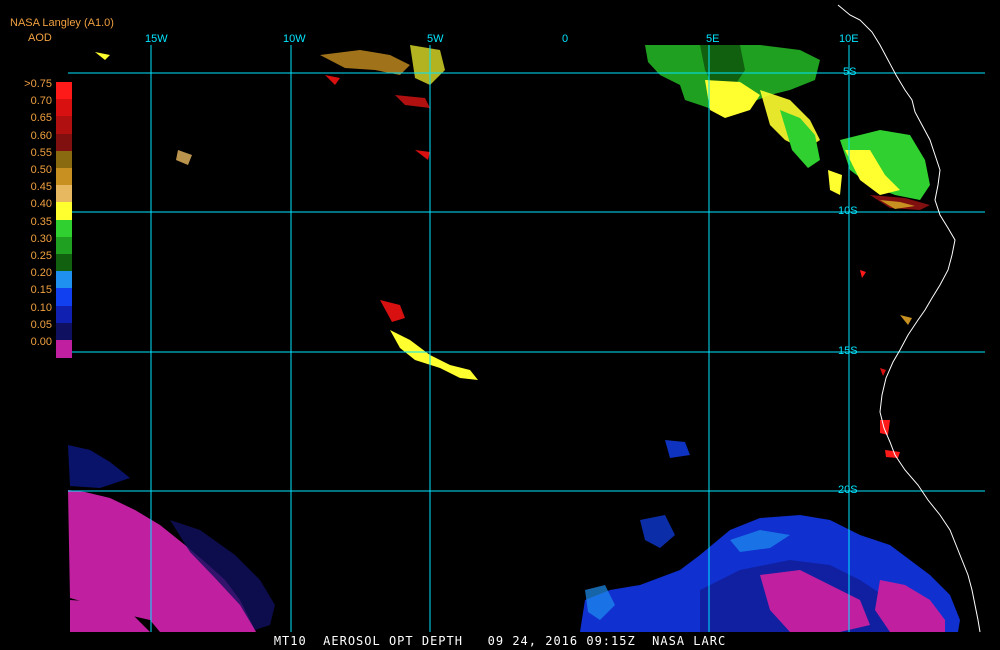  What do you see at coordinates (40, 38) in the screenshot?
I see `variable-label: AOD` at bounding box center [40, 38].